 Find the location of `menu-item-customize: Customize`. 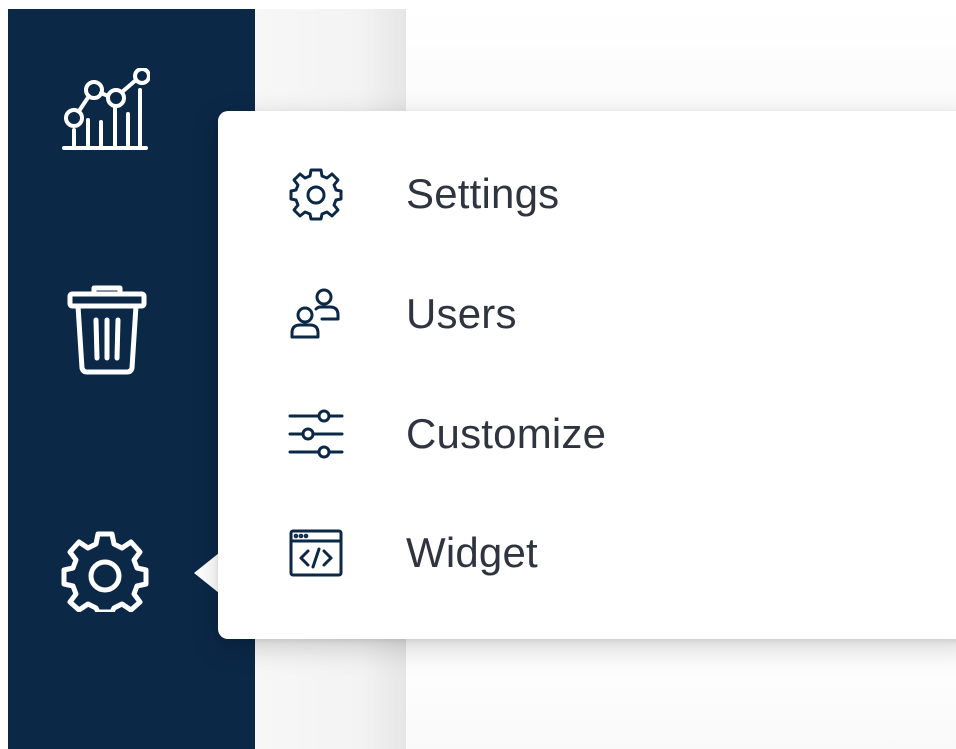

menu-item-customize: Customize is located at coordinates (587, 433).